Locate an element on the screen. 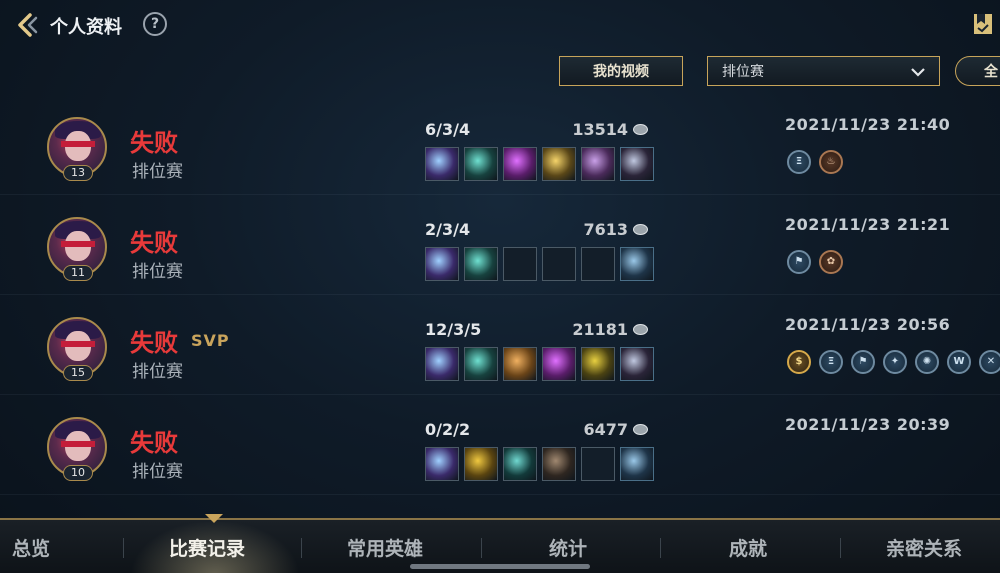 The width and height of the screenshot is (1000, 573). achievement-badge-icon: ✿ is located at coordinates (831, 262).